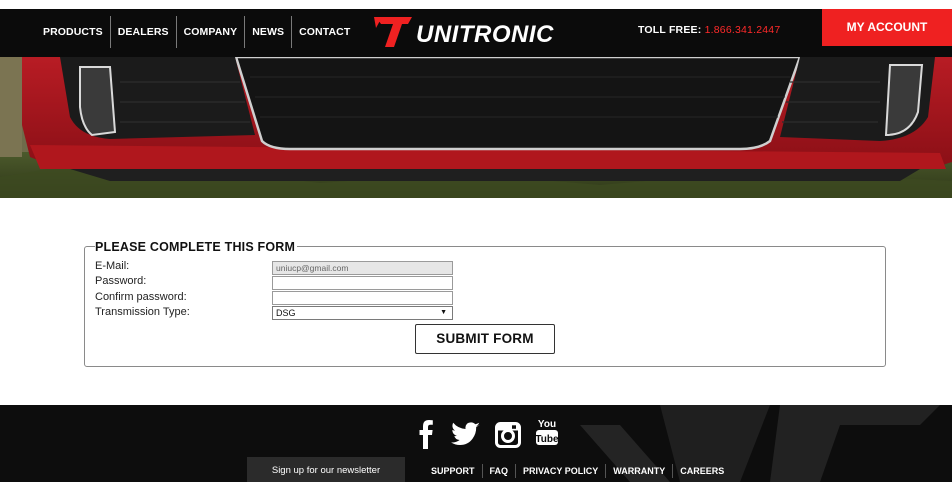 The width and height of the screenshot is (952, 482). What do you see at coordinates (638, 471) in the screenshot?
I see `footer-link-warranty: WARRANTY` at bounding box center [638, 471].